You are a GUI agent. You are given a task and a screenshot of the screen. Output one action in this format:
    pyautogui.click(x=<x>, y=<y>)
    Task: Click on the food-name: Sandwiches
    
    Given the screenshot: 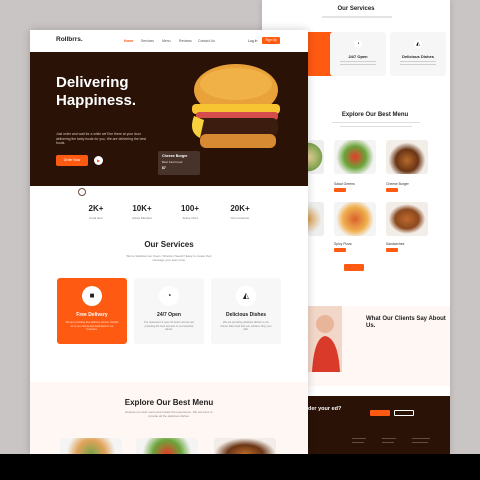 What is the action you would take?
    pyautogui.click(x=395, y=244)
    